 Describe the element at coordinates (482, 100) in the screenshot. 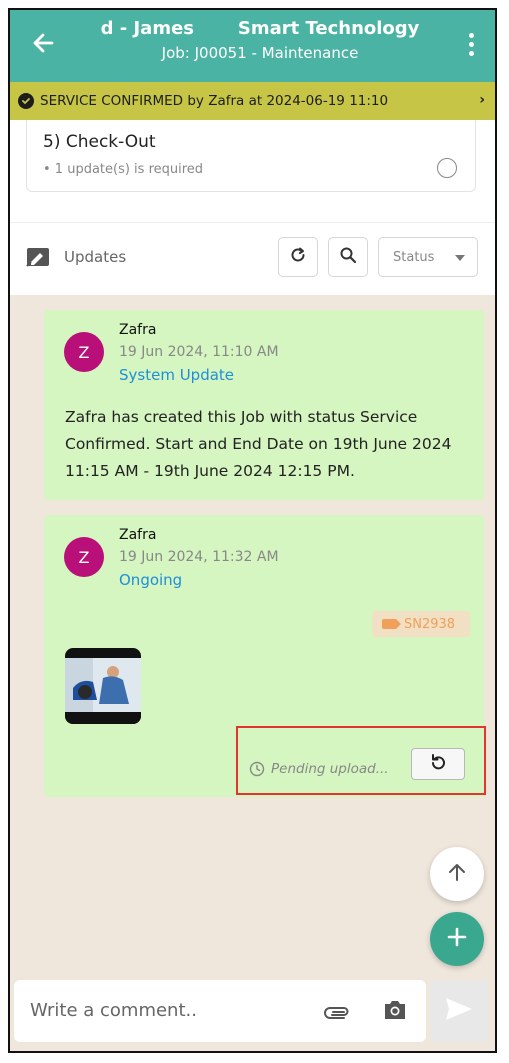

I see `chevron-right-icon: ›` at that location.